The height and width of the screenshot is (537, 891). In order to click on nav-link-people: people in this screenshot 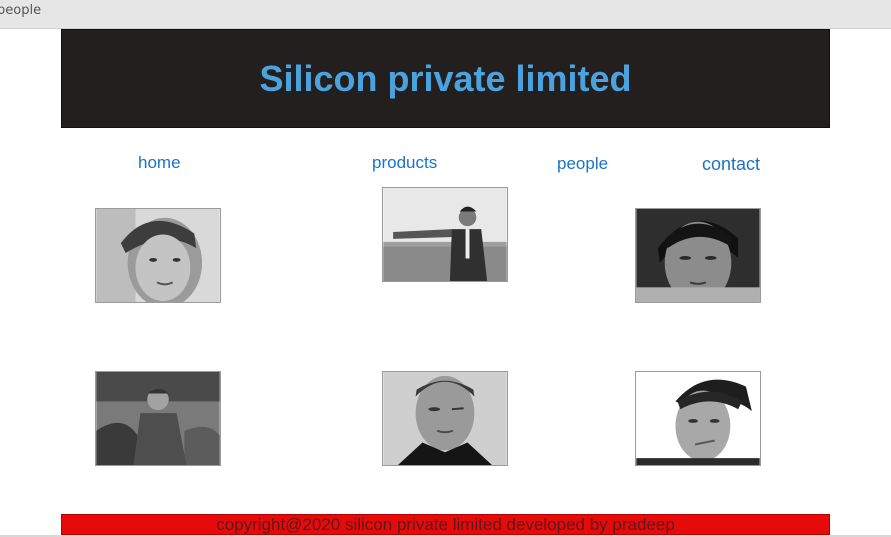, I will do `click(582, 164)`.